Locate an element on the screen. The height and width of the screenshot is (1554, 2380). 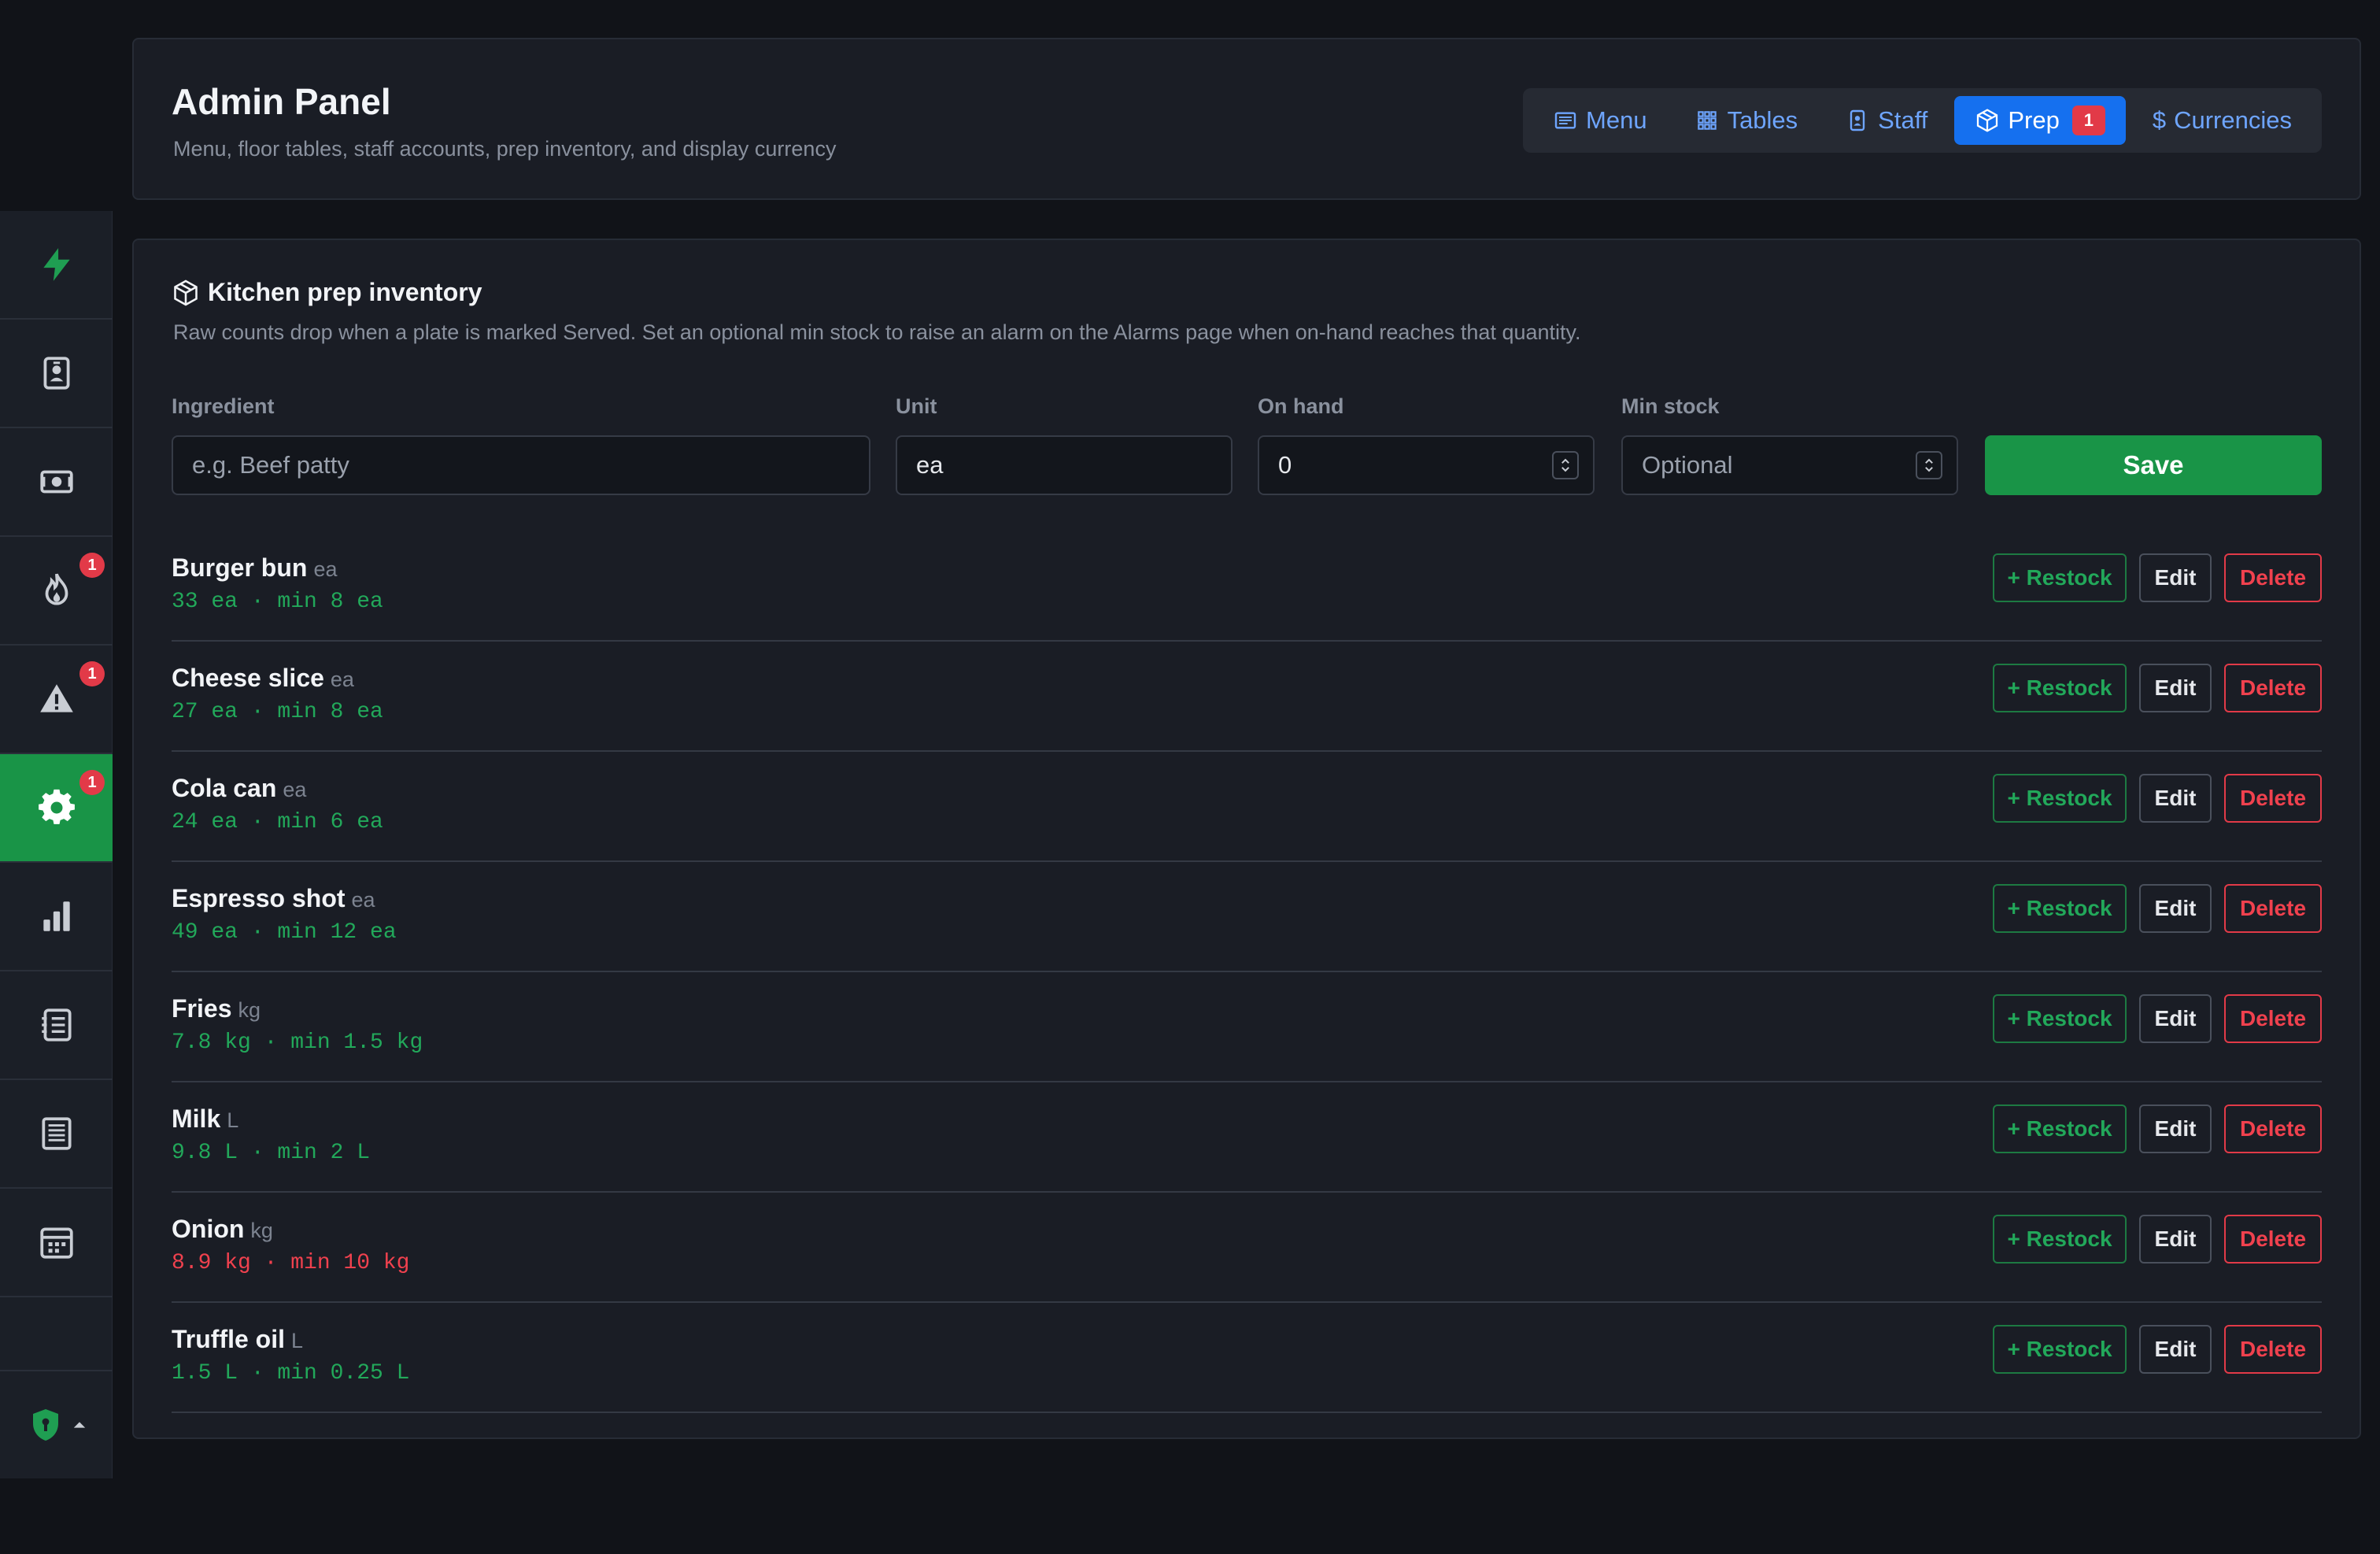
ingredient-unit: L is located at coordinates (297, 1340).